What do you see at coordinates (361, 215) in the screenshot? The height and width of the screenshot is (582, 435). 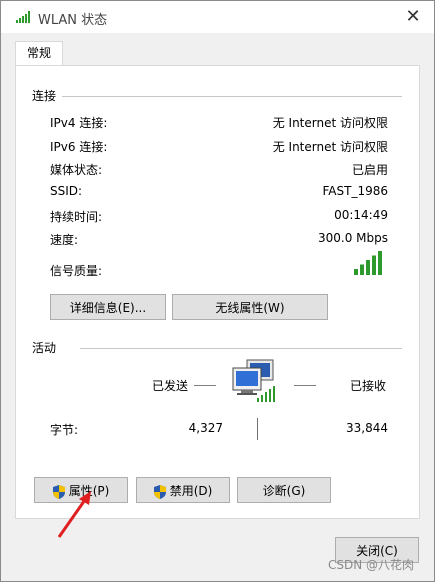 I see `duration-value: 00:14:49` at bounding box center [361, 215].